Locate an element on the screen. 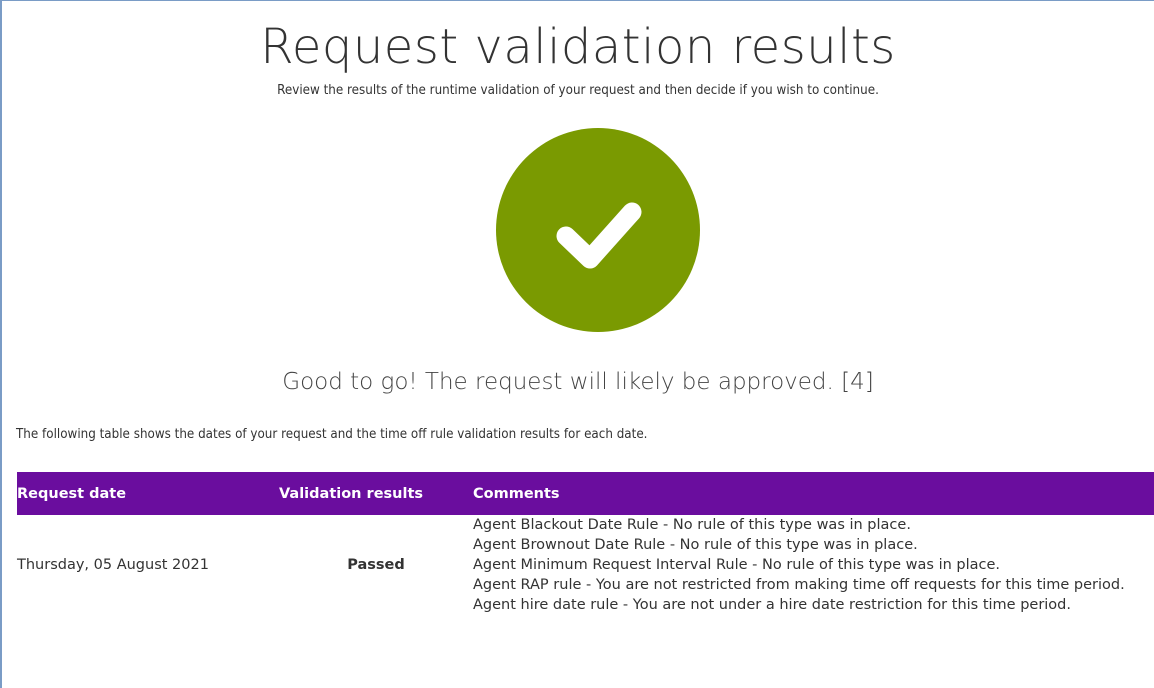  column-header-validation-results: Validation results is located at coordinates (351, 493).